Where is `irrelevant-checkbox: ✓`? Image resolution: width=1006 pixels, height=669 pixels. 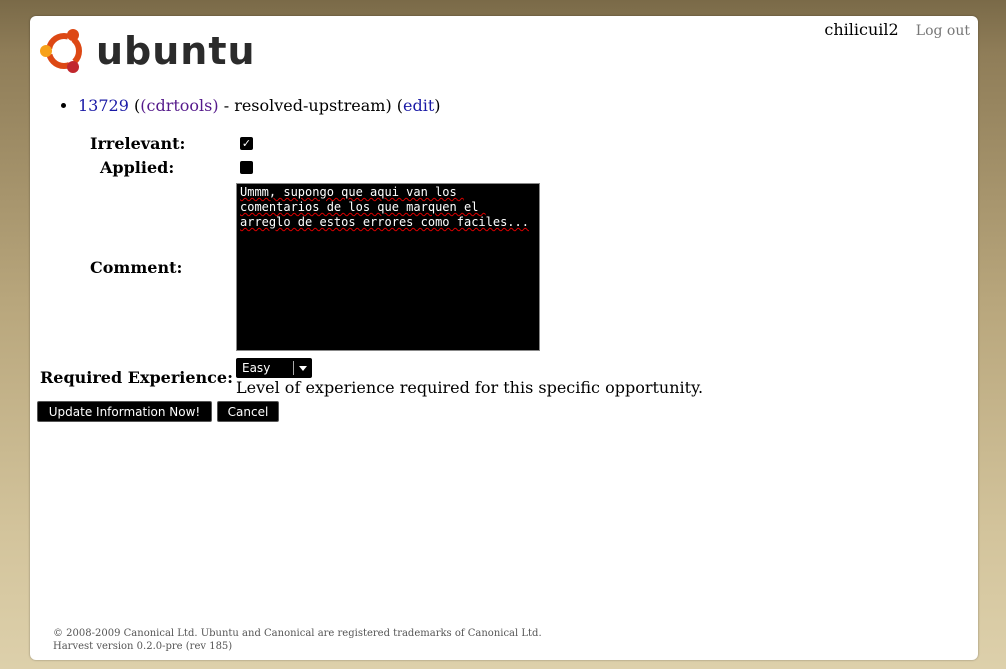
irrelevant-checkbox: ✓ is located at coordinates (246, 143).